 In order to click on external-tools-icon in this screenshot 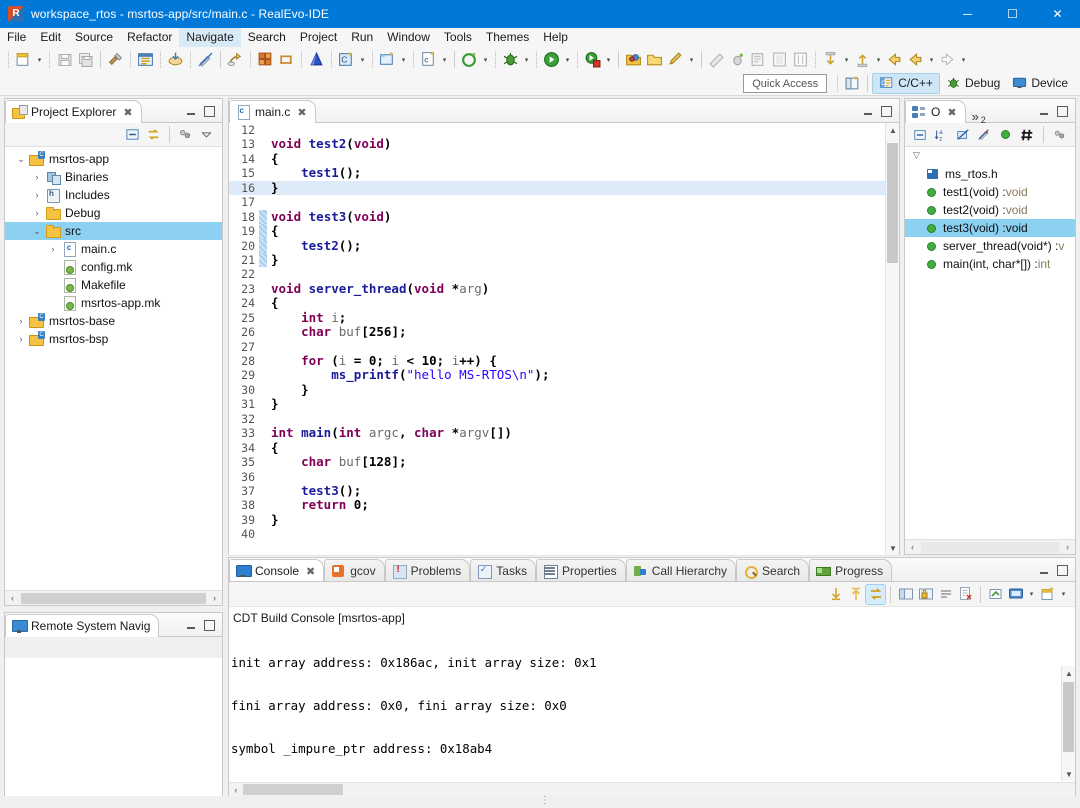, I will do `click(592, 59)`.